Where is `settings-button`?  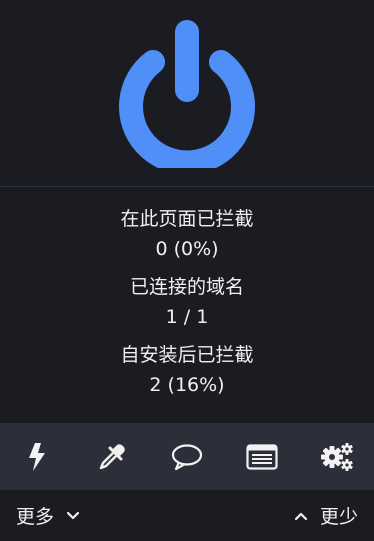 settings-button is located at coordinates (337, 457).